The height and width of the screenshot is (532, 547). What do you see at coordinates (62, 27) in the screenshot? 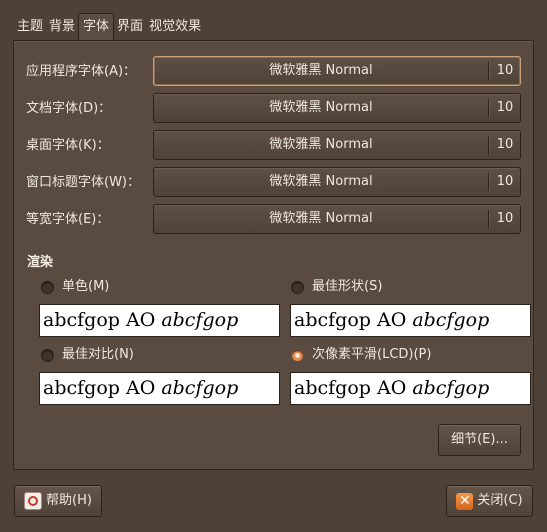
I see `tab-background: 背景` at bounding box center [62, 27].